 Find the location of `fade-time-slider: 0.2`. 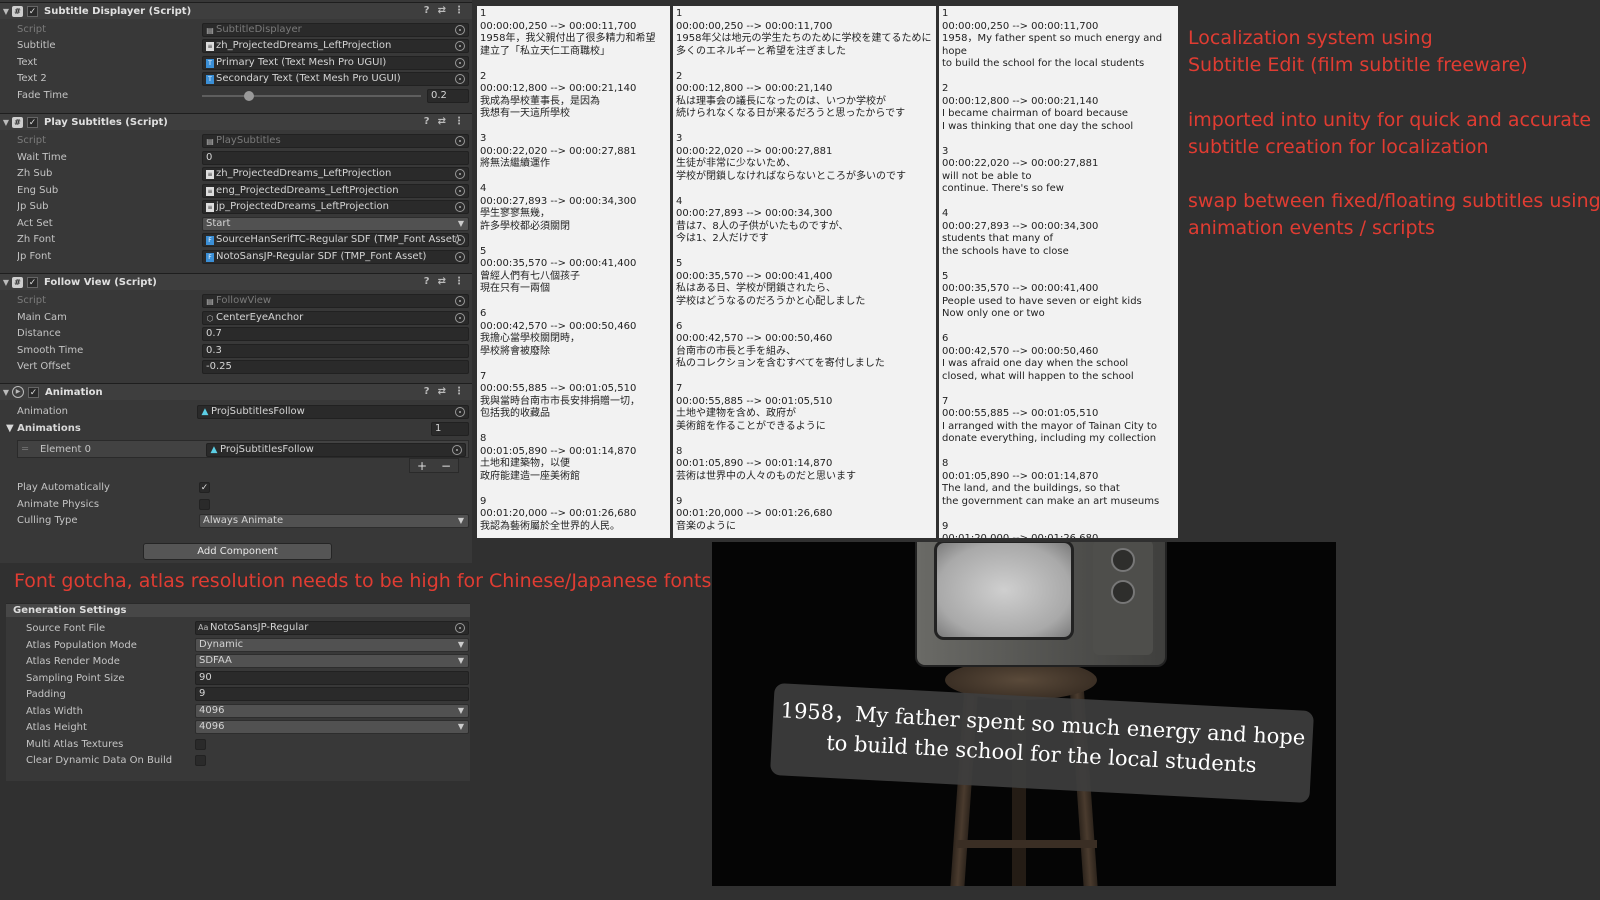

fade-time-slider: 0.2 is located at coordinates (335, 95).